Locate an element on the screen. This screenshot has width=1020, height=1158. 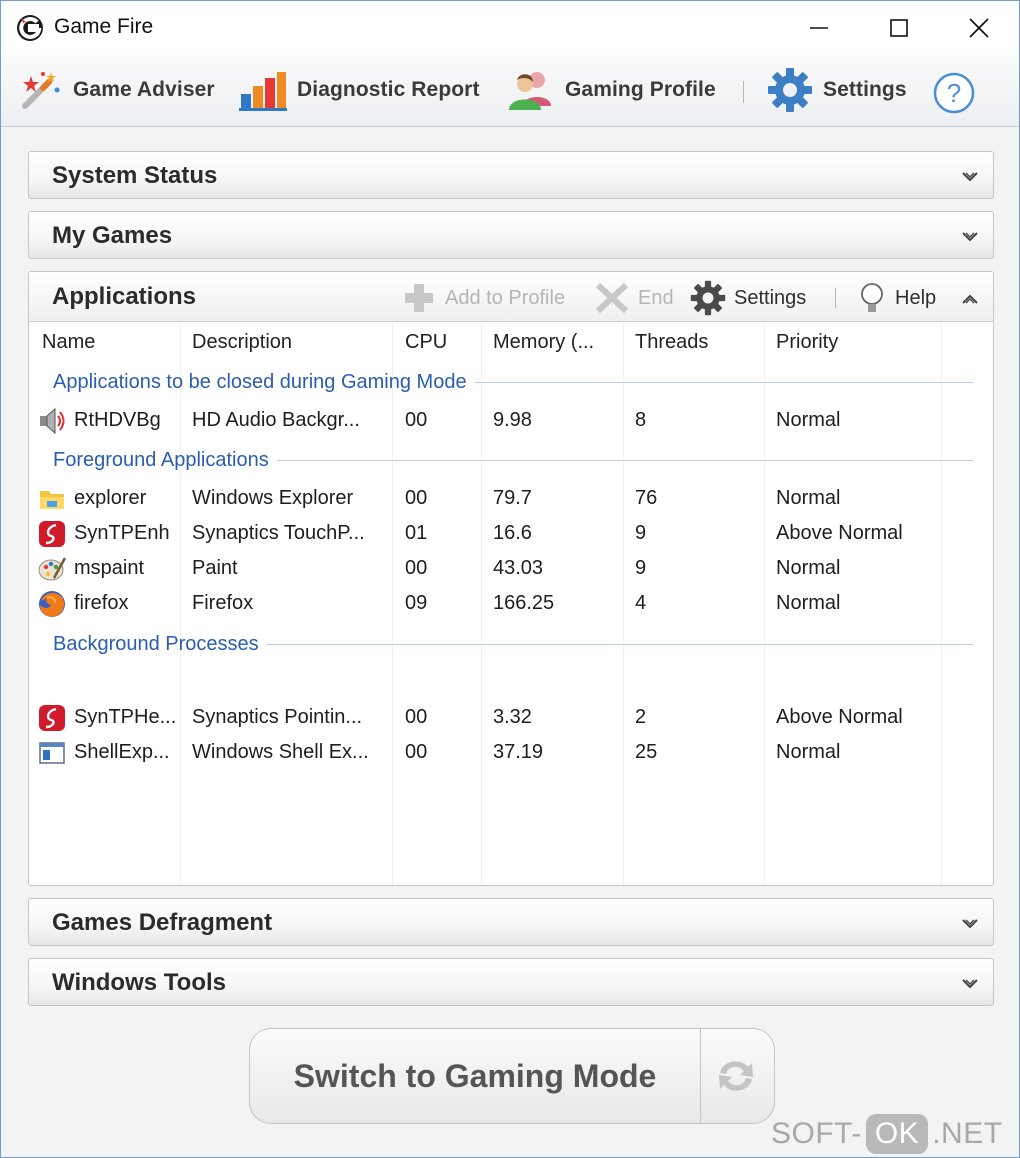
add-to-profile-label: Add to Profile is located at coordinates (505, 297).